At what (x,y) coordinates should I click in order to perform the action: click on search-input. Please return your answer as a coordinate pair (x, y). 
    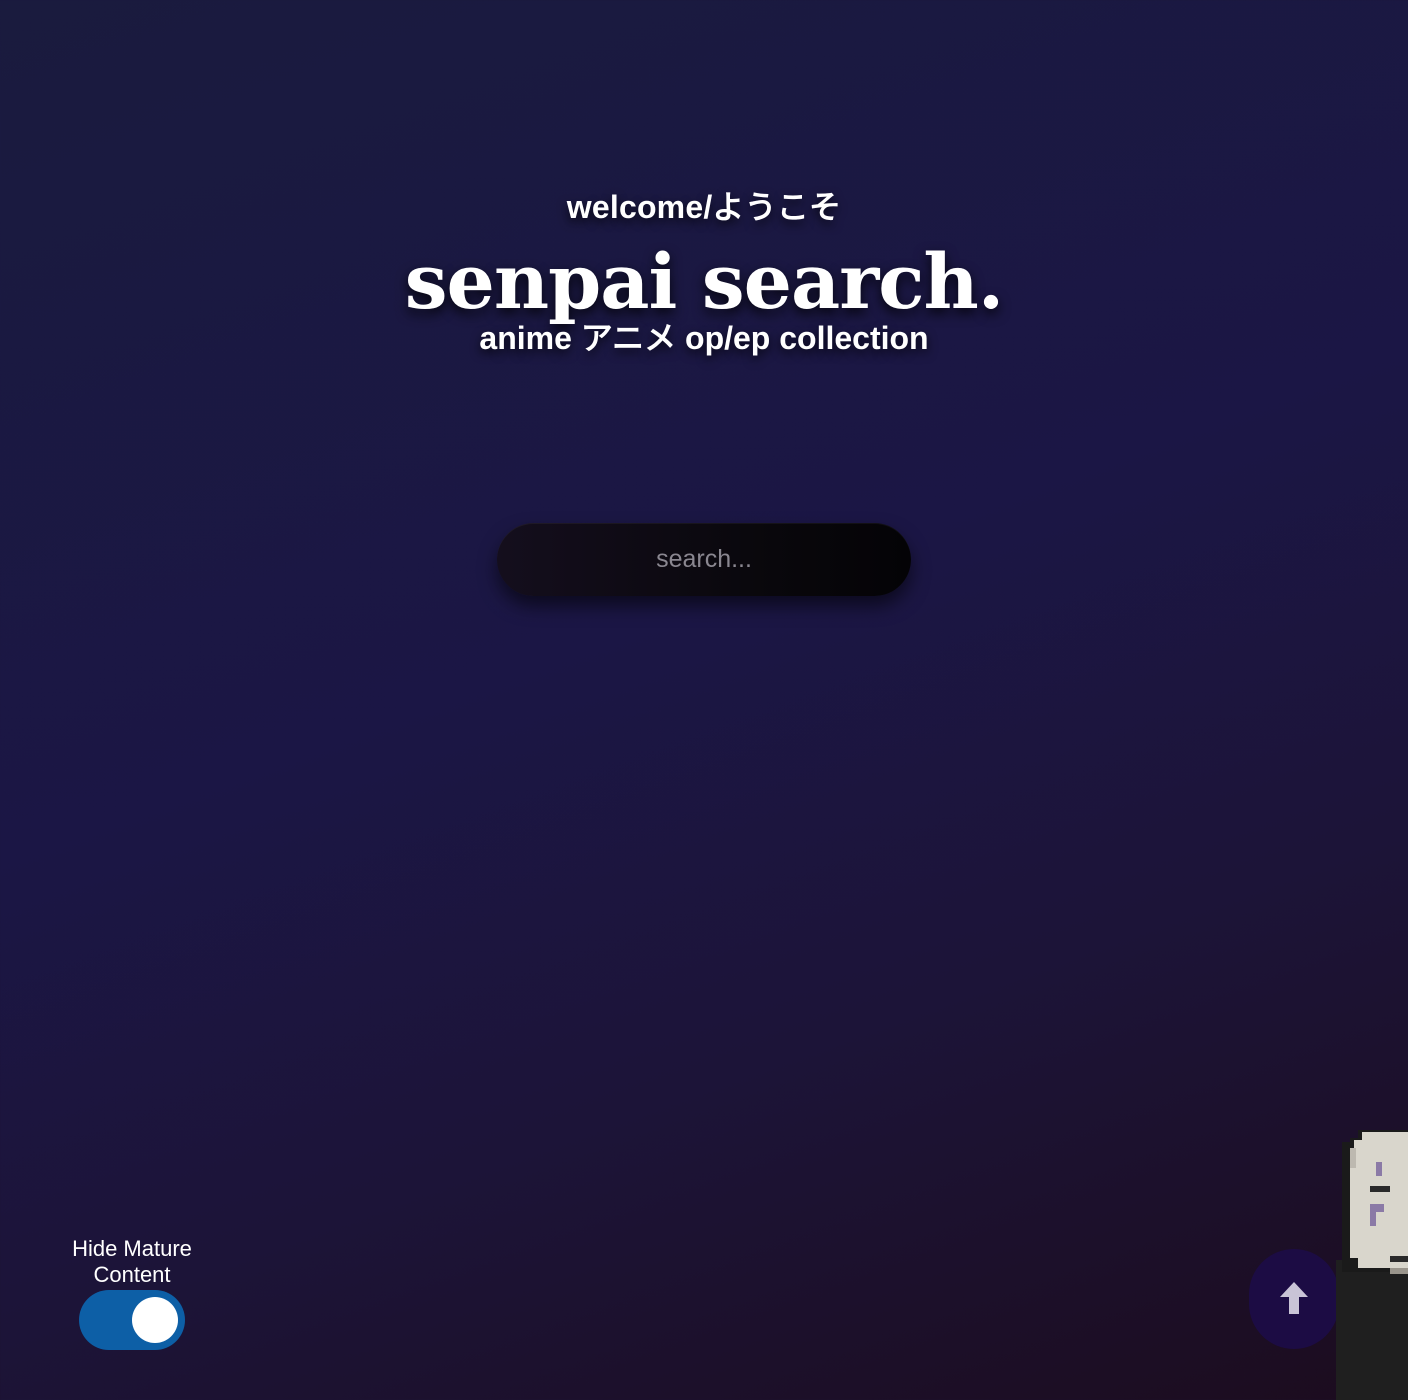
    Looking at the image, I should click on (704, 559).